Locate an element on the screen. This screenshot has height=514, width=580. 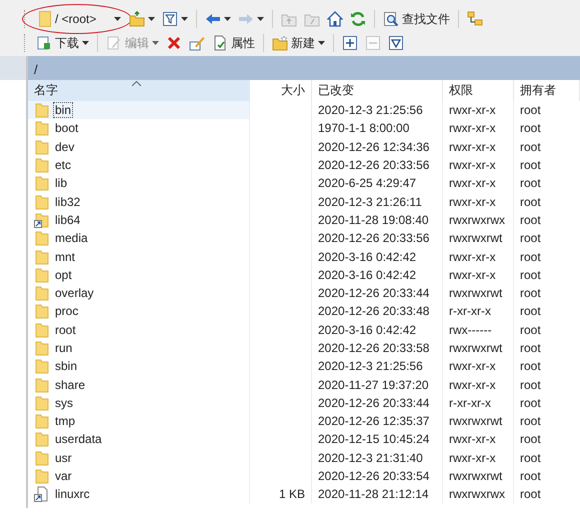
file-name-cell: opt is located at coordinates (139, 275).